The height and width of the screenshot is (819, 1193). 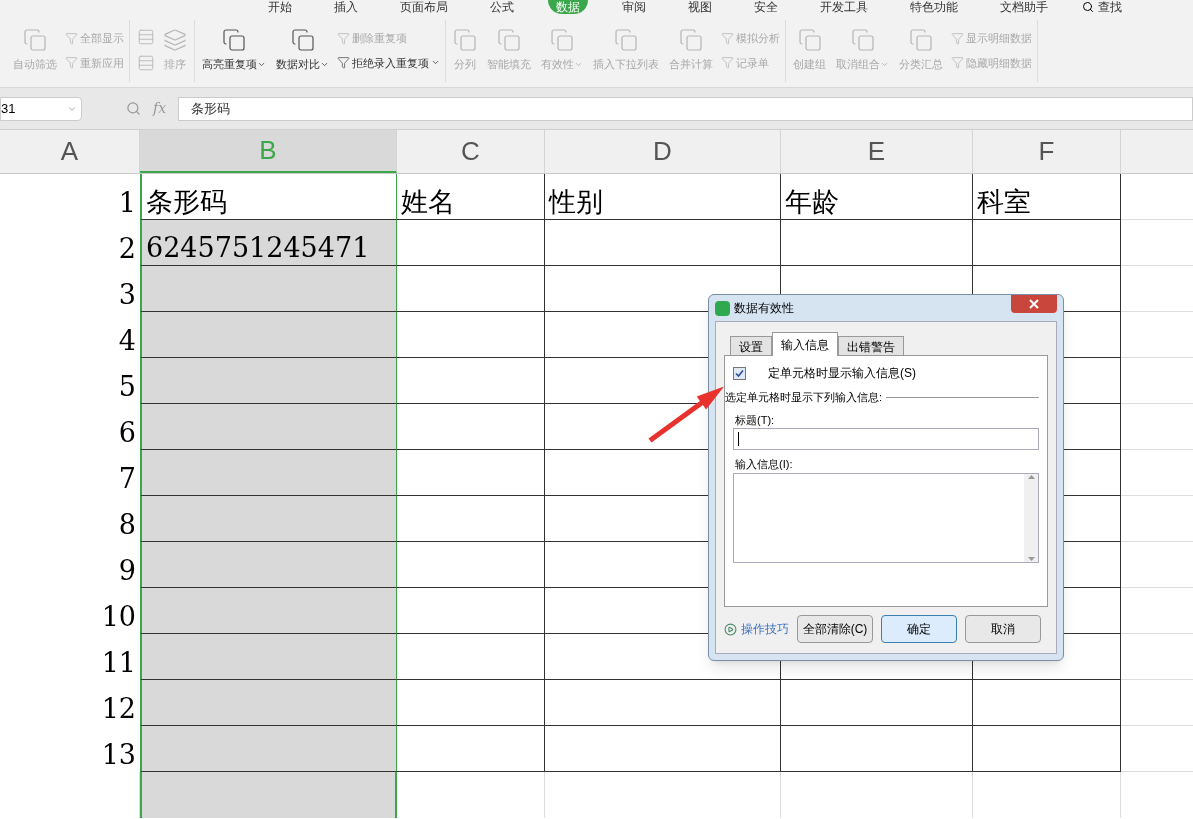 What do you see at coordinates (127, 433) in the screenshot?
I see `table-cell-text: 6` at bounding box center [127, 433].